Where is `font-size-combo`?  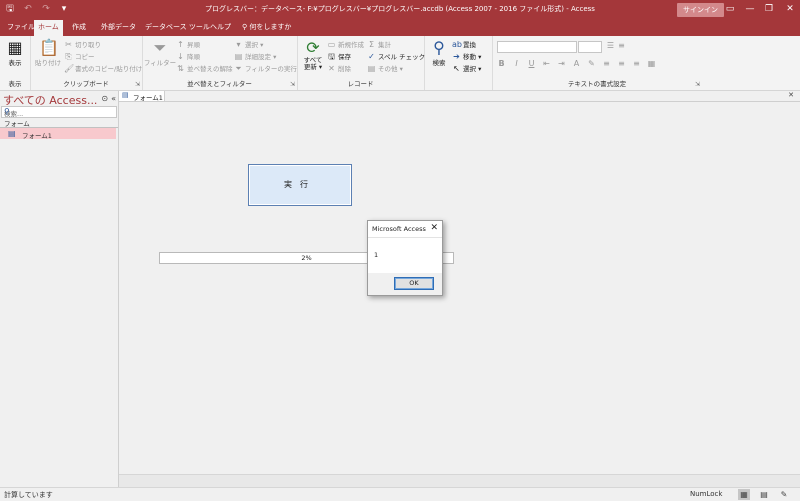
font-size-combo is located at coordinates (590, 47).